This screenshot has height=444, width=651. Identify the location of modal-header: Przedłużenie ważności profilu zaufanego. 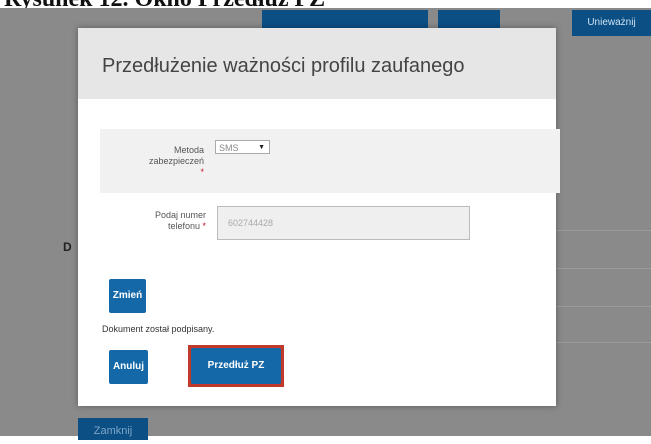
(317, 63).